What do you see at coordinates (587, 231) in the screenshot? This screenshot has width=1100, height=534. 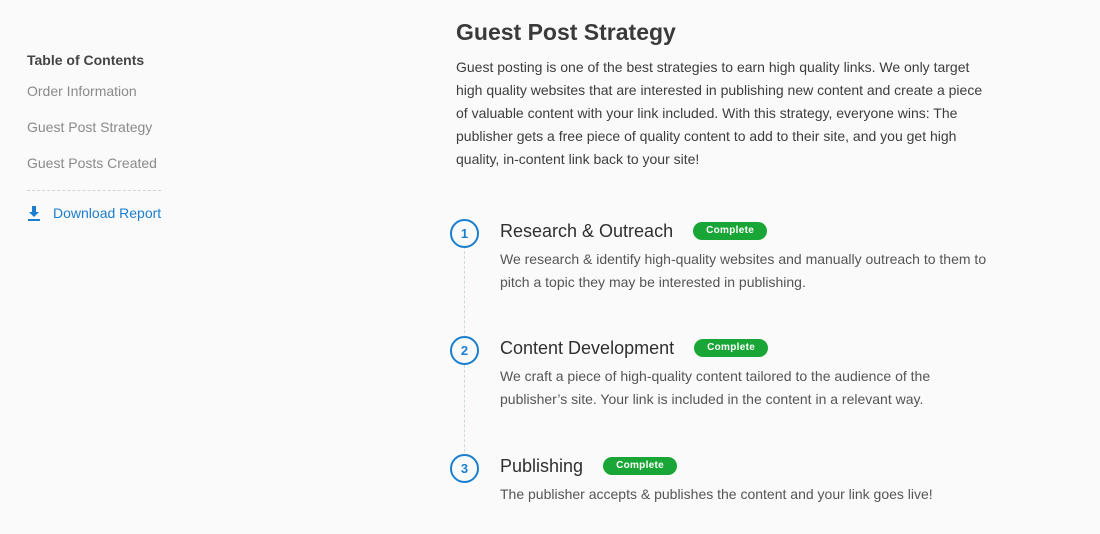 I see `step-title: Research & Outreach` at bounding box center [587, 231].